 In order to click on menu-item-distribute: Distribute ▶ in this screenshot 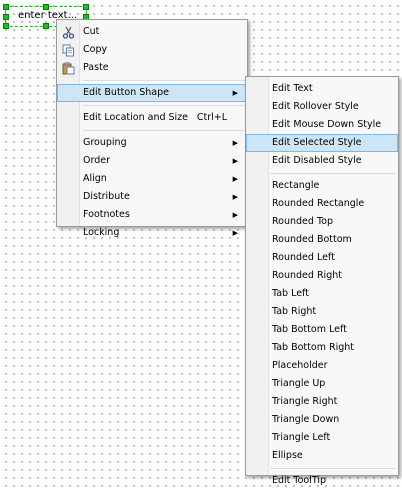, I will do `click(152, 197)`.